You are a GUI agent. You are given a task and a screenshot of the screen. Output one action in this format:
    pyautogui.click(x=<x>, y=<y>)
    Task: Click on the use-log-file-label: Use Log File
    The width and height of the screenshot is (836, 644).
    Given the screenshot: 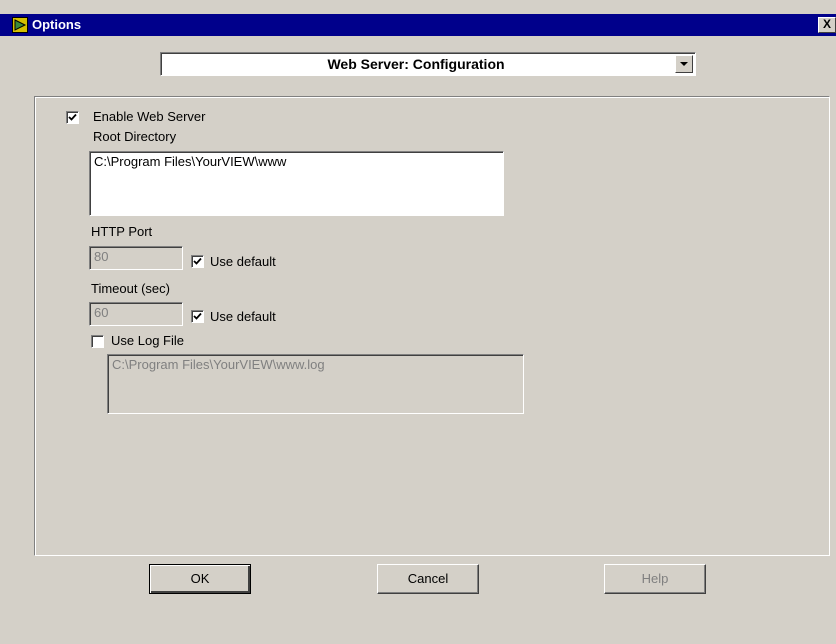 What is the action you would take?
    pyautogui.click(x=147, y=340)
    